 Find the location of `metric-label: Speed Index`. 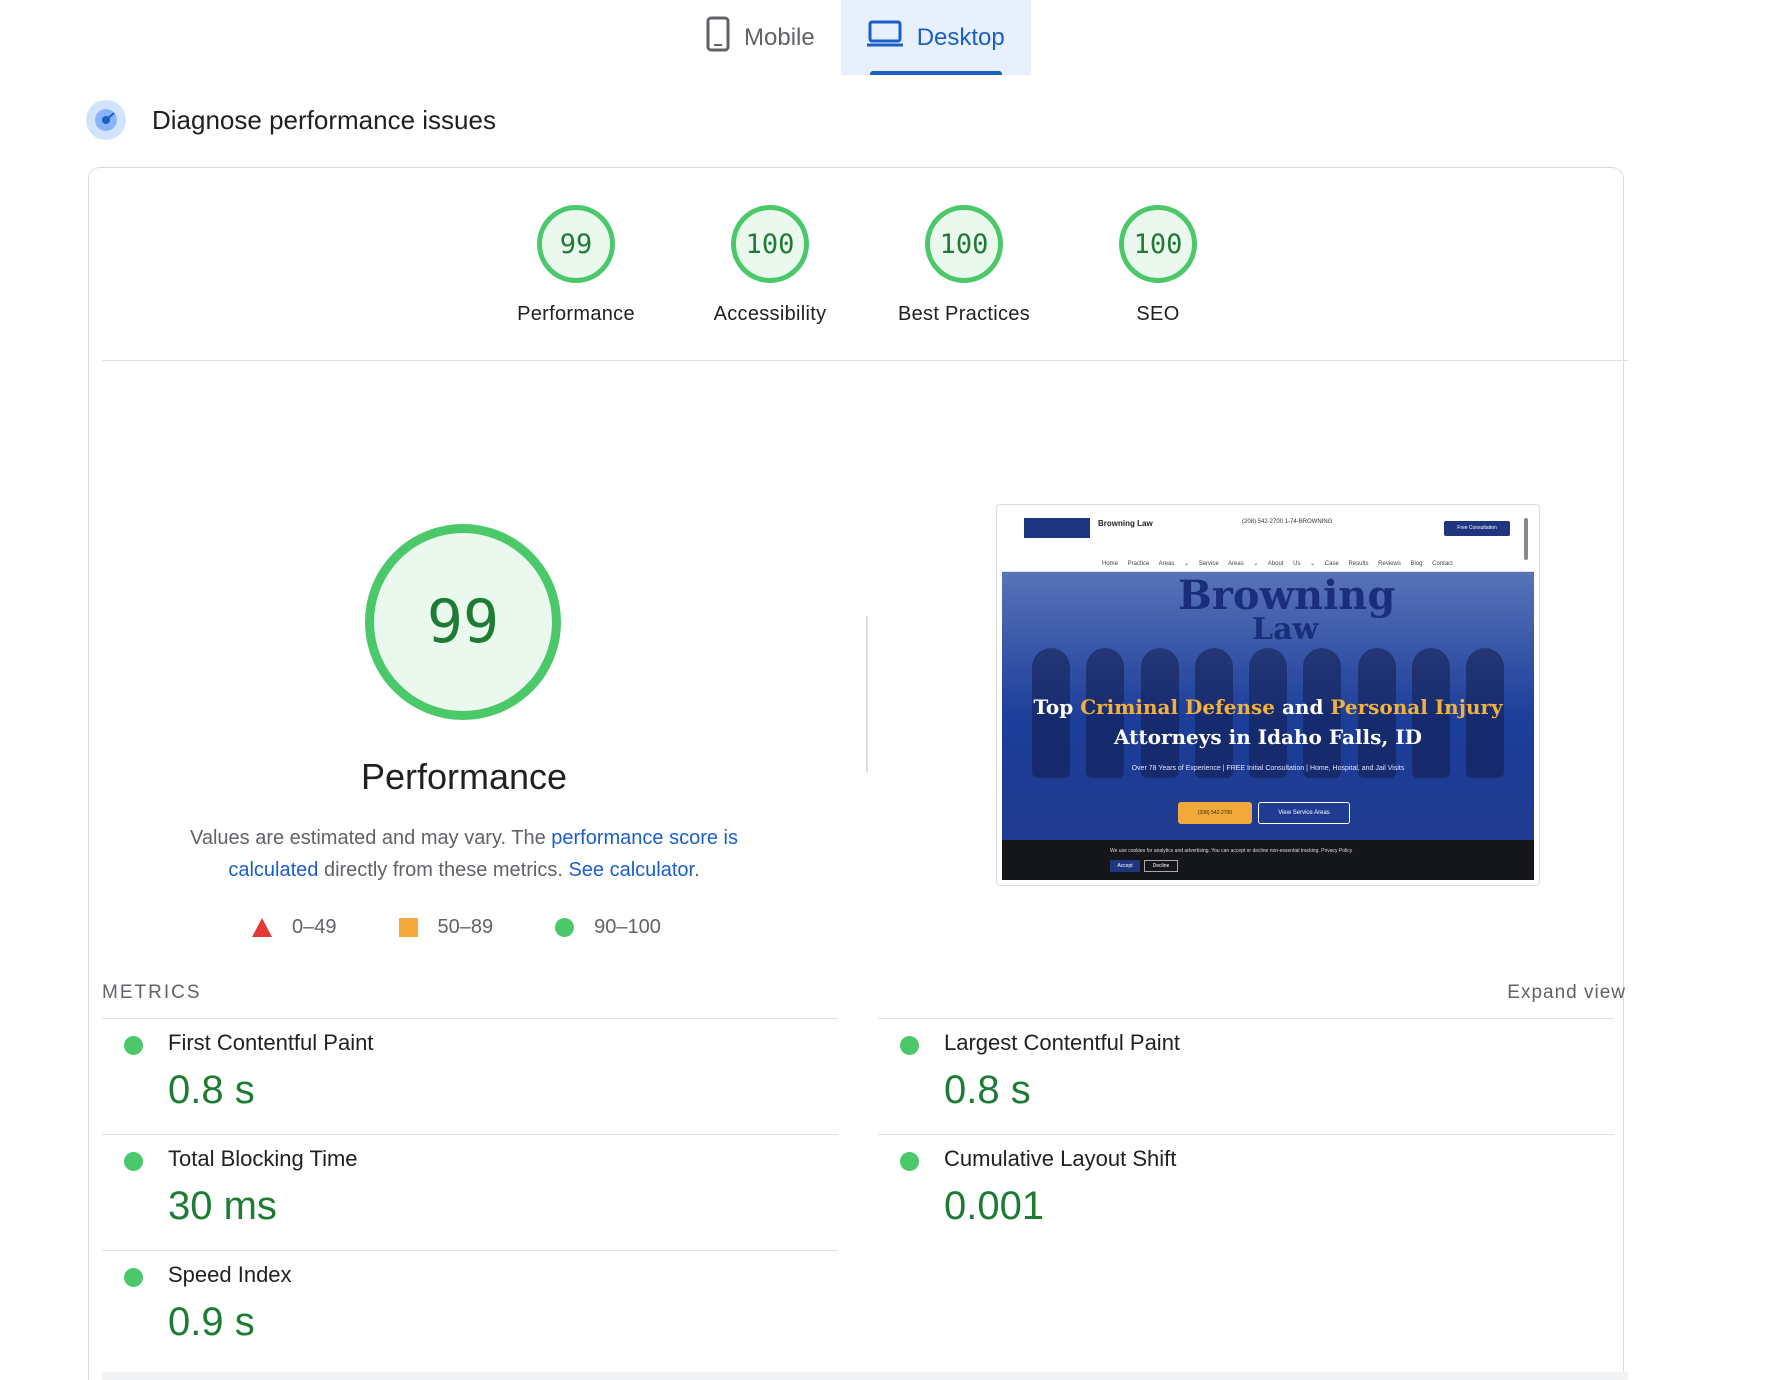

metric-label: Speed Index is located at coordinates (230, 1274).